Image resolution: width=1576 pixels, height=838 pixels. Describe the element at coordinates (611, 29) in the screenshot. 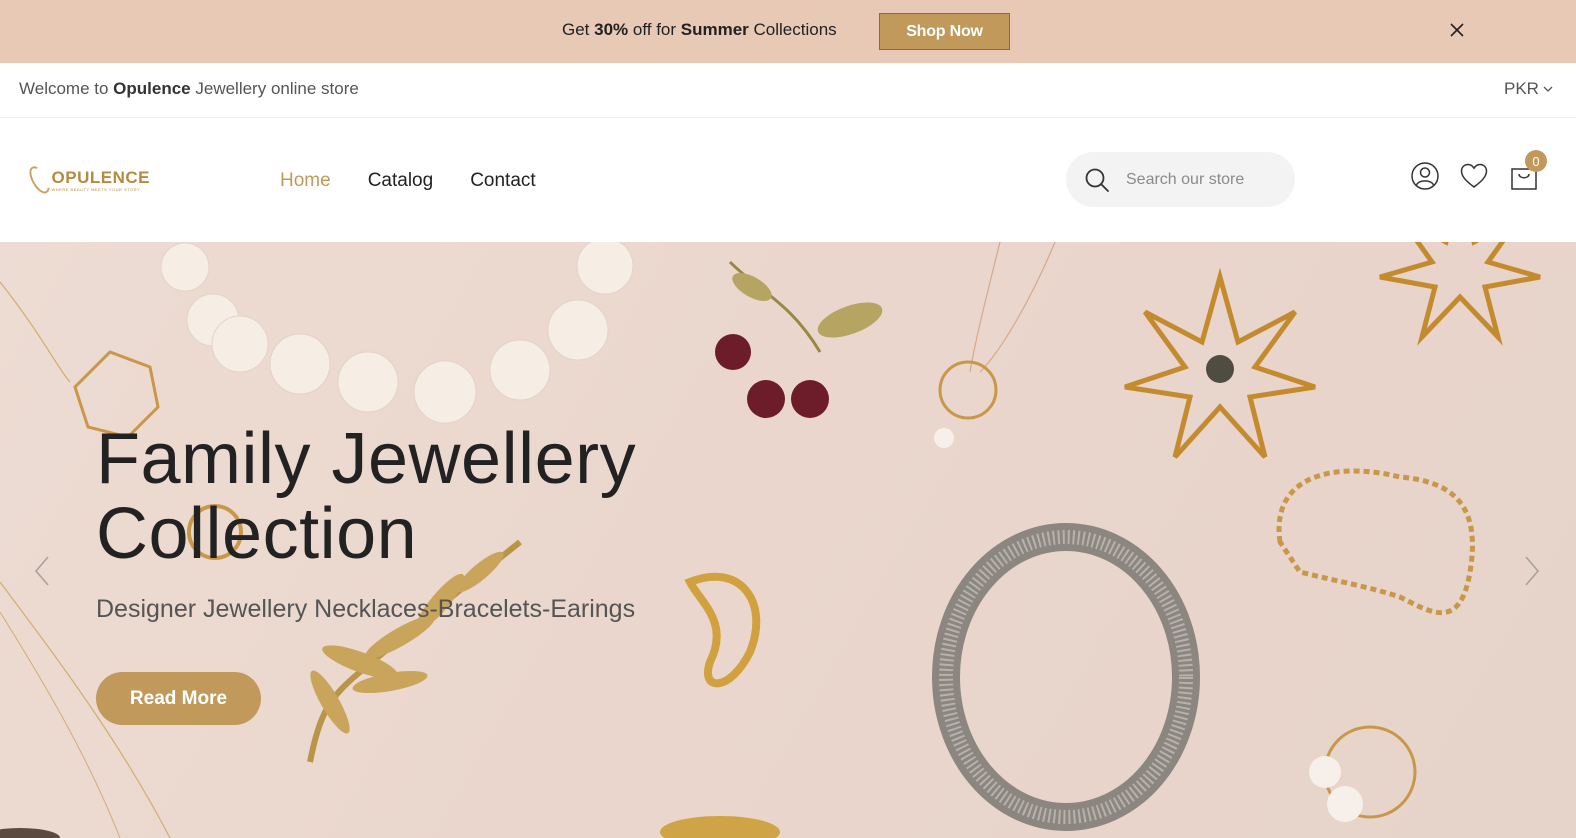

I see `promo-discount: 30%` at that location.